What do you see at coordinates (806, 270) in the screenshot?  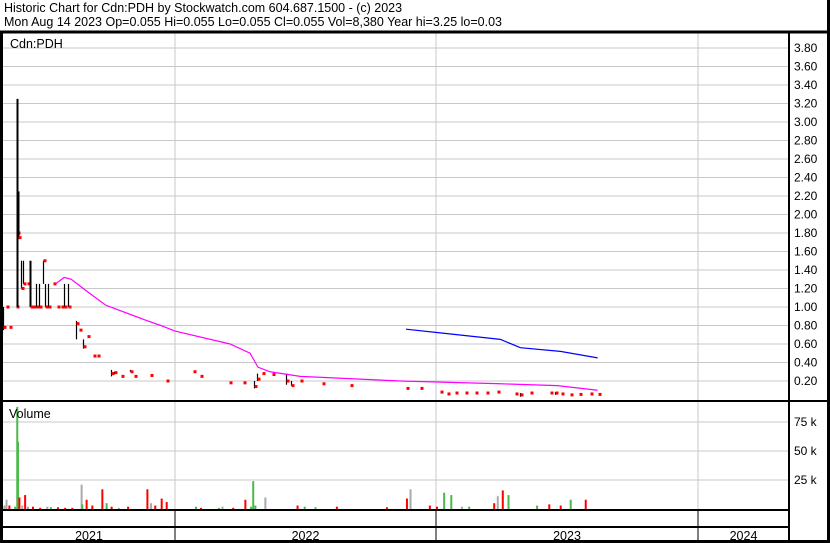 I see `price-tick-label: 1.40` at bounding box center [806, 270].